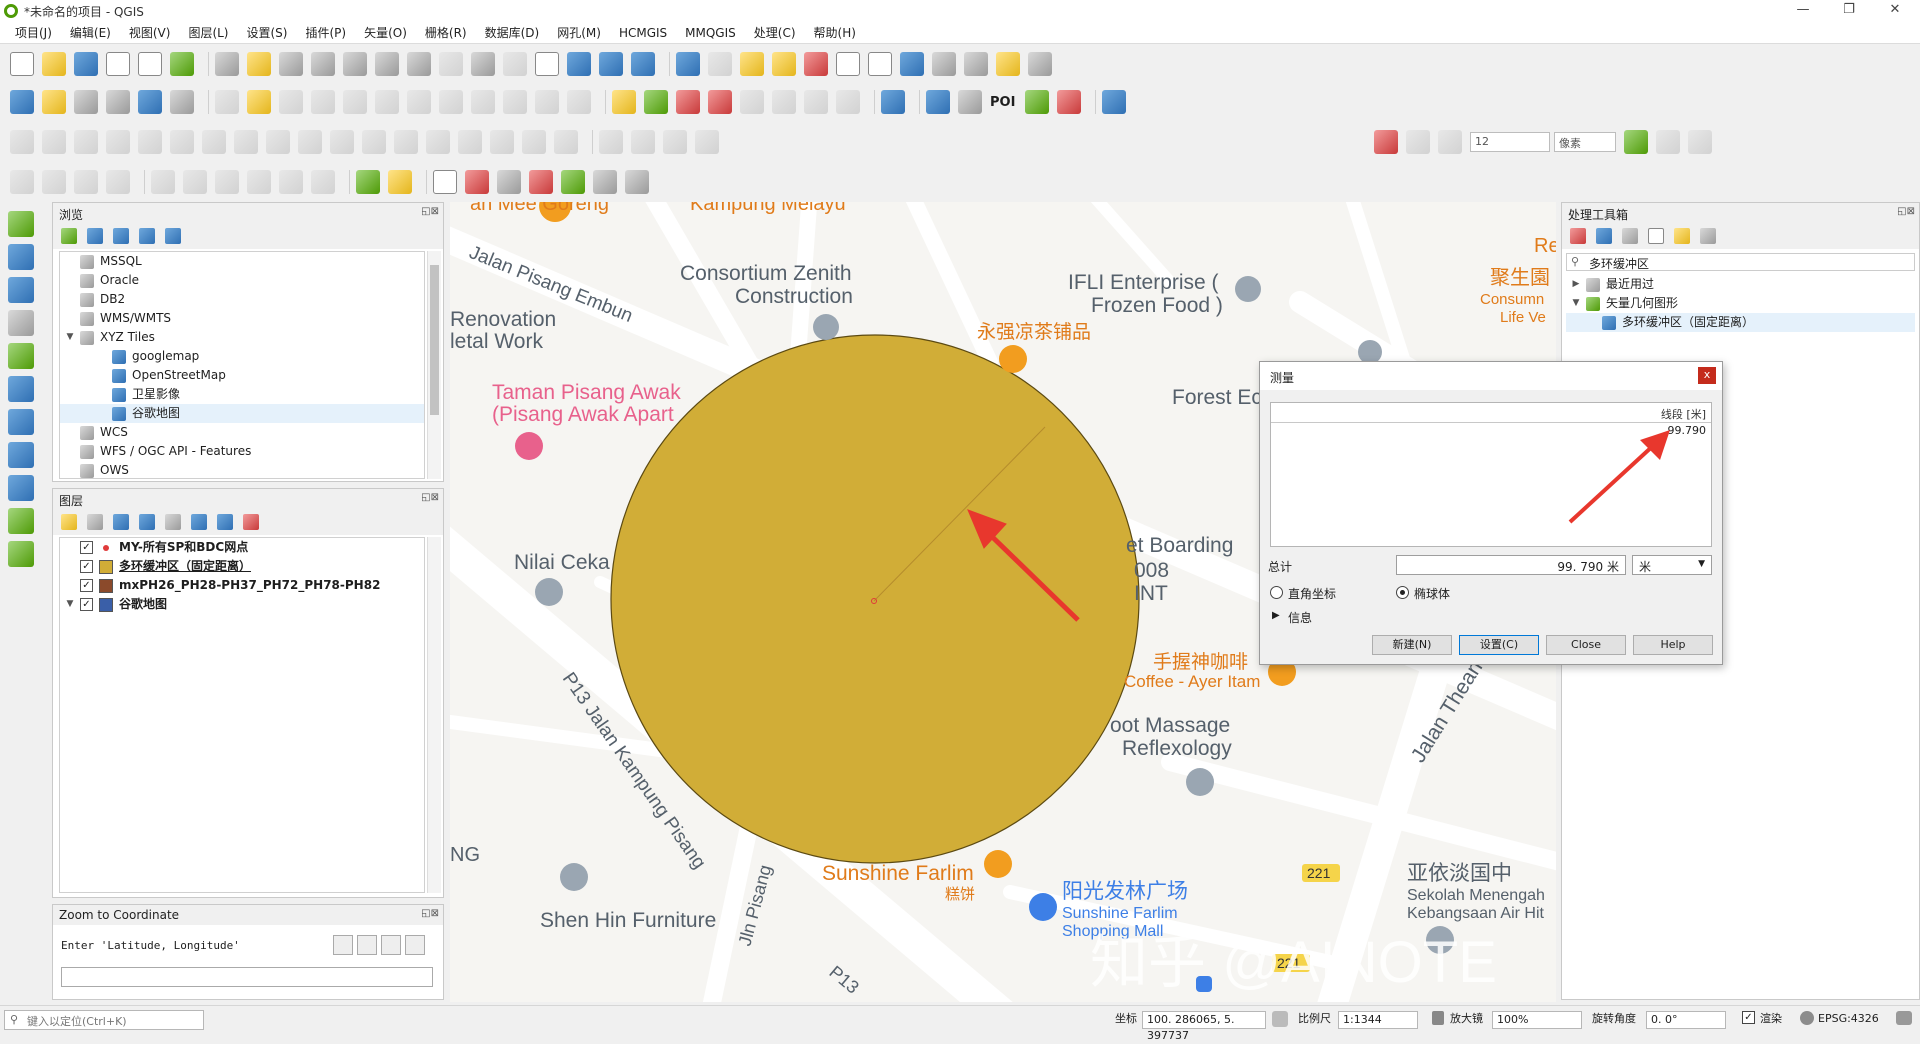 This screenshot has height=1044, width=1920. What do you see at coordinates (470, 142) in the screenshot?
I see `reverse-line-icon` at bounding box center [470, 142].